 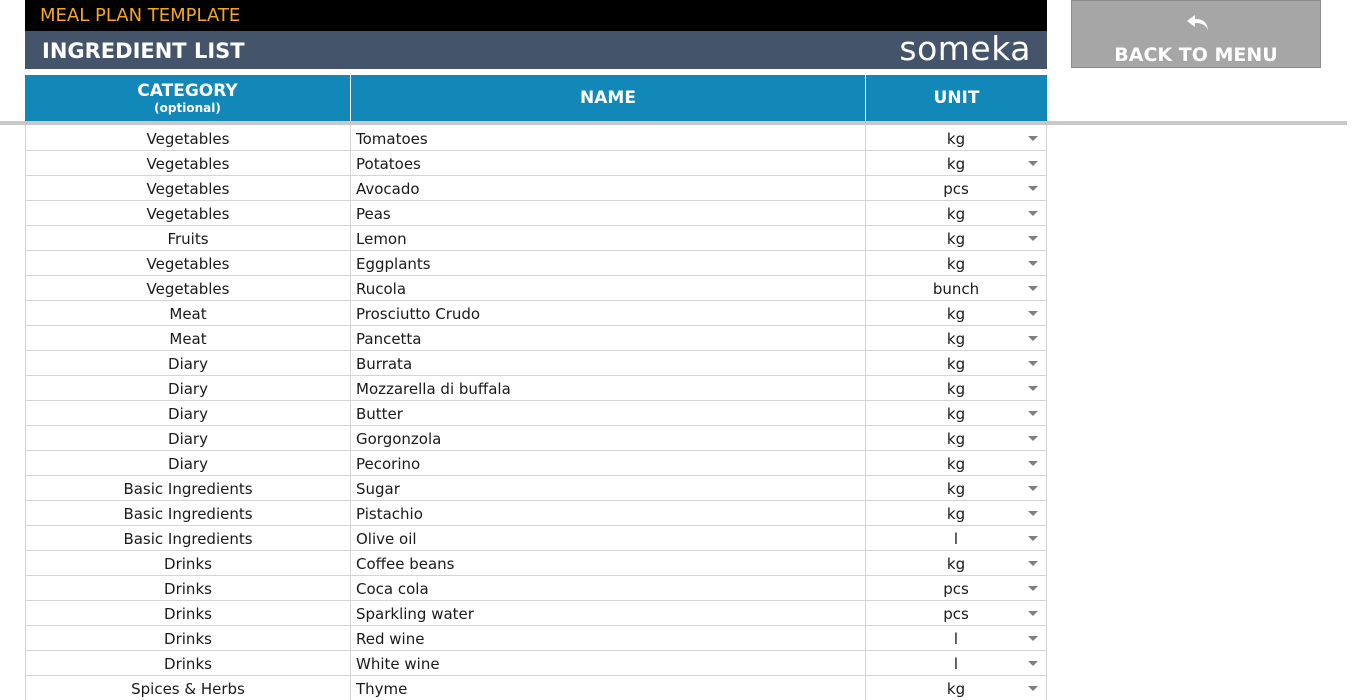 What do you see at coordinates (608, 188) in the screenshot?
I see `name-cell: Avocado` at bounding box center [608, 188].